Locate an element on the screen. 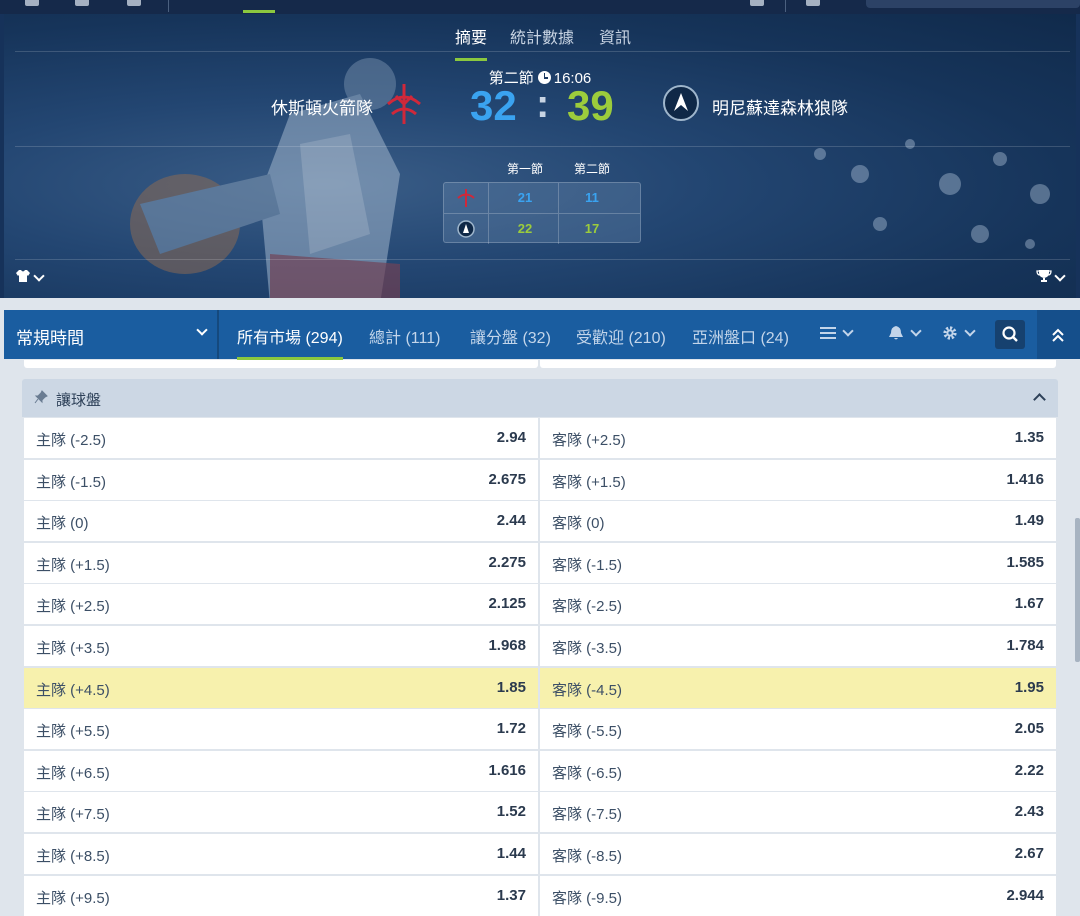  odds-button-home: 主隊 (+2.5) 2.125 is located at coordinates (281, 604).